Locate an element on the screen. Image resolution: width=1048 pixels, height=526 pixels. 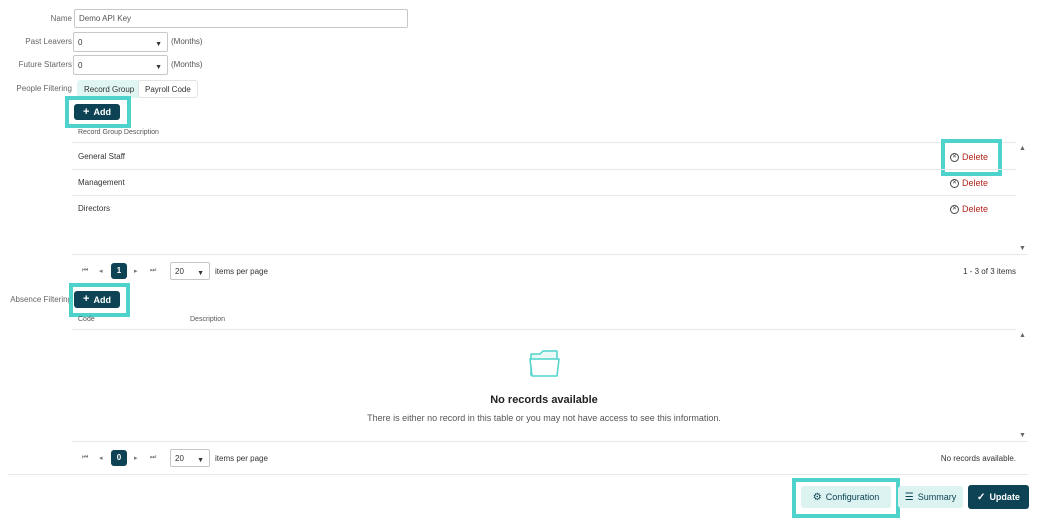
update-button: ✓ Update is located at coordinates (998, 497).